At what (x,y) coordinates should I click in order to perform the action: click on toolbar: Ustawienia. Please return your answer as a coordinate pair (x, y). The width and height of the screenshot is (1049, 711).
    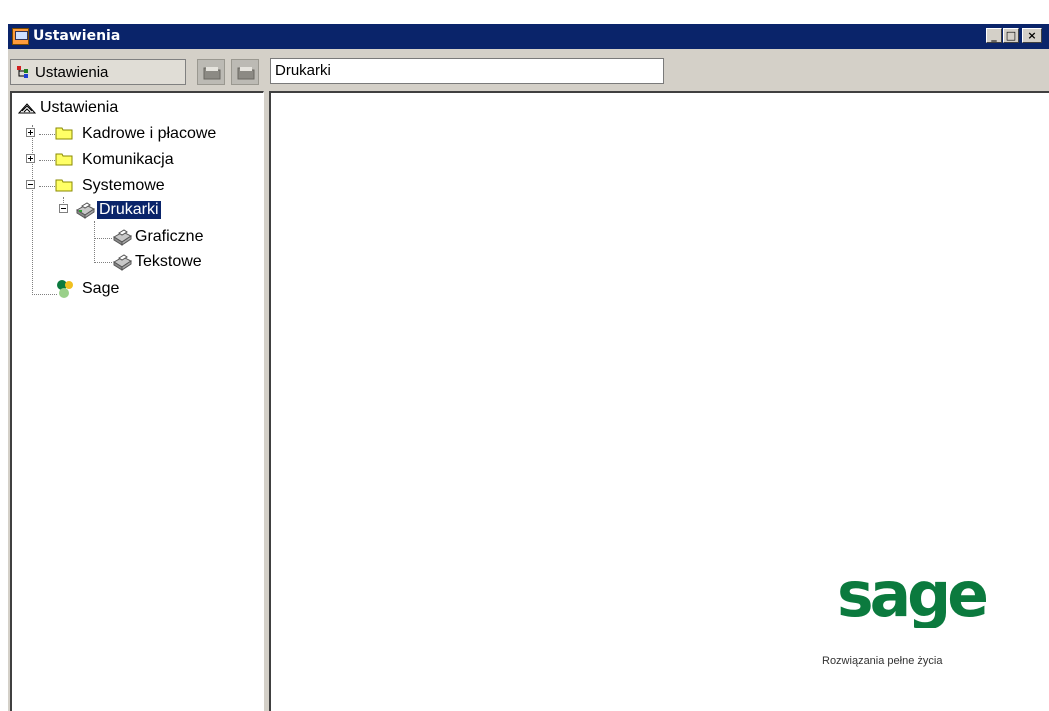
    Looking at the image, I should click on (136, 71).